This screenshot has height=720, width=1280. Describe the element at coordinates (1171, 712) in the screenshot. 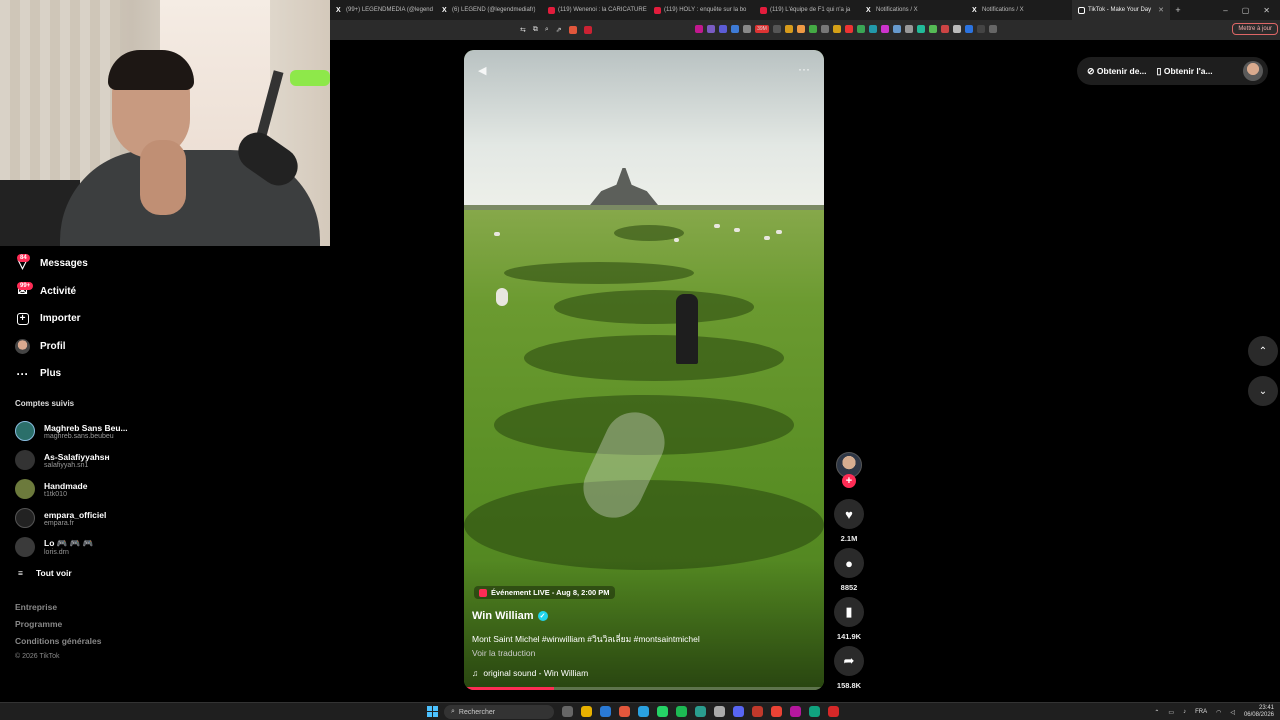

I see `network-icon: ▭` at that location.